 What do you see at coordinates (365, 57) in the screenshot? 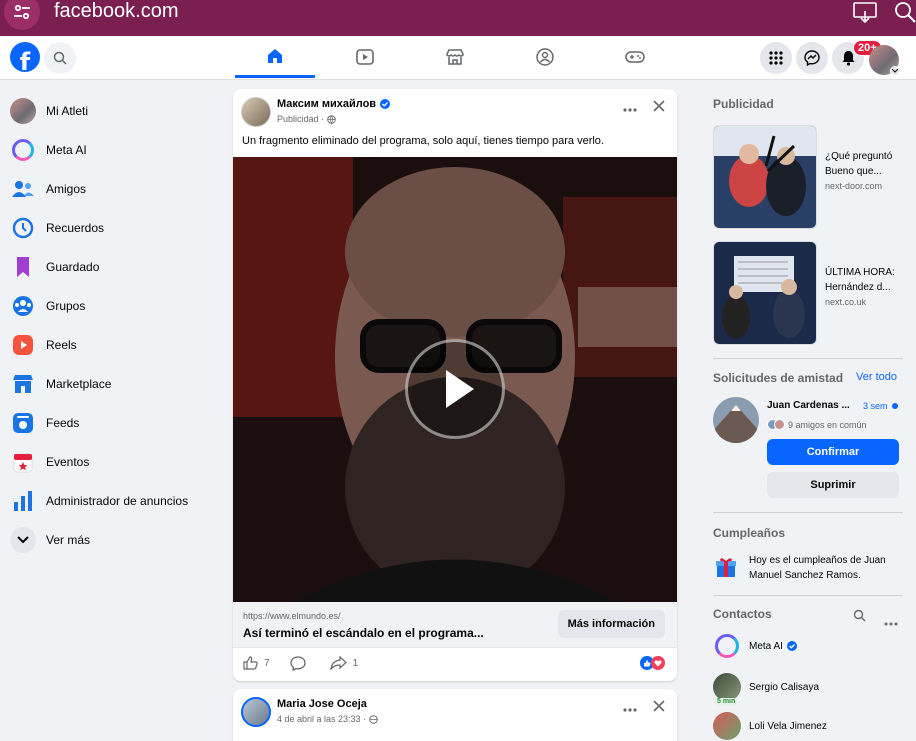
I see `tab-reels` at bounding box center [365, 57].